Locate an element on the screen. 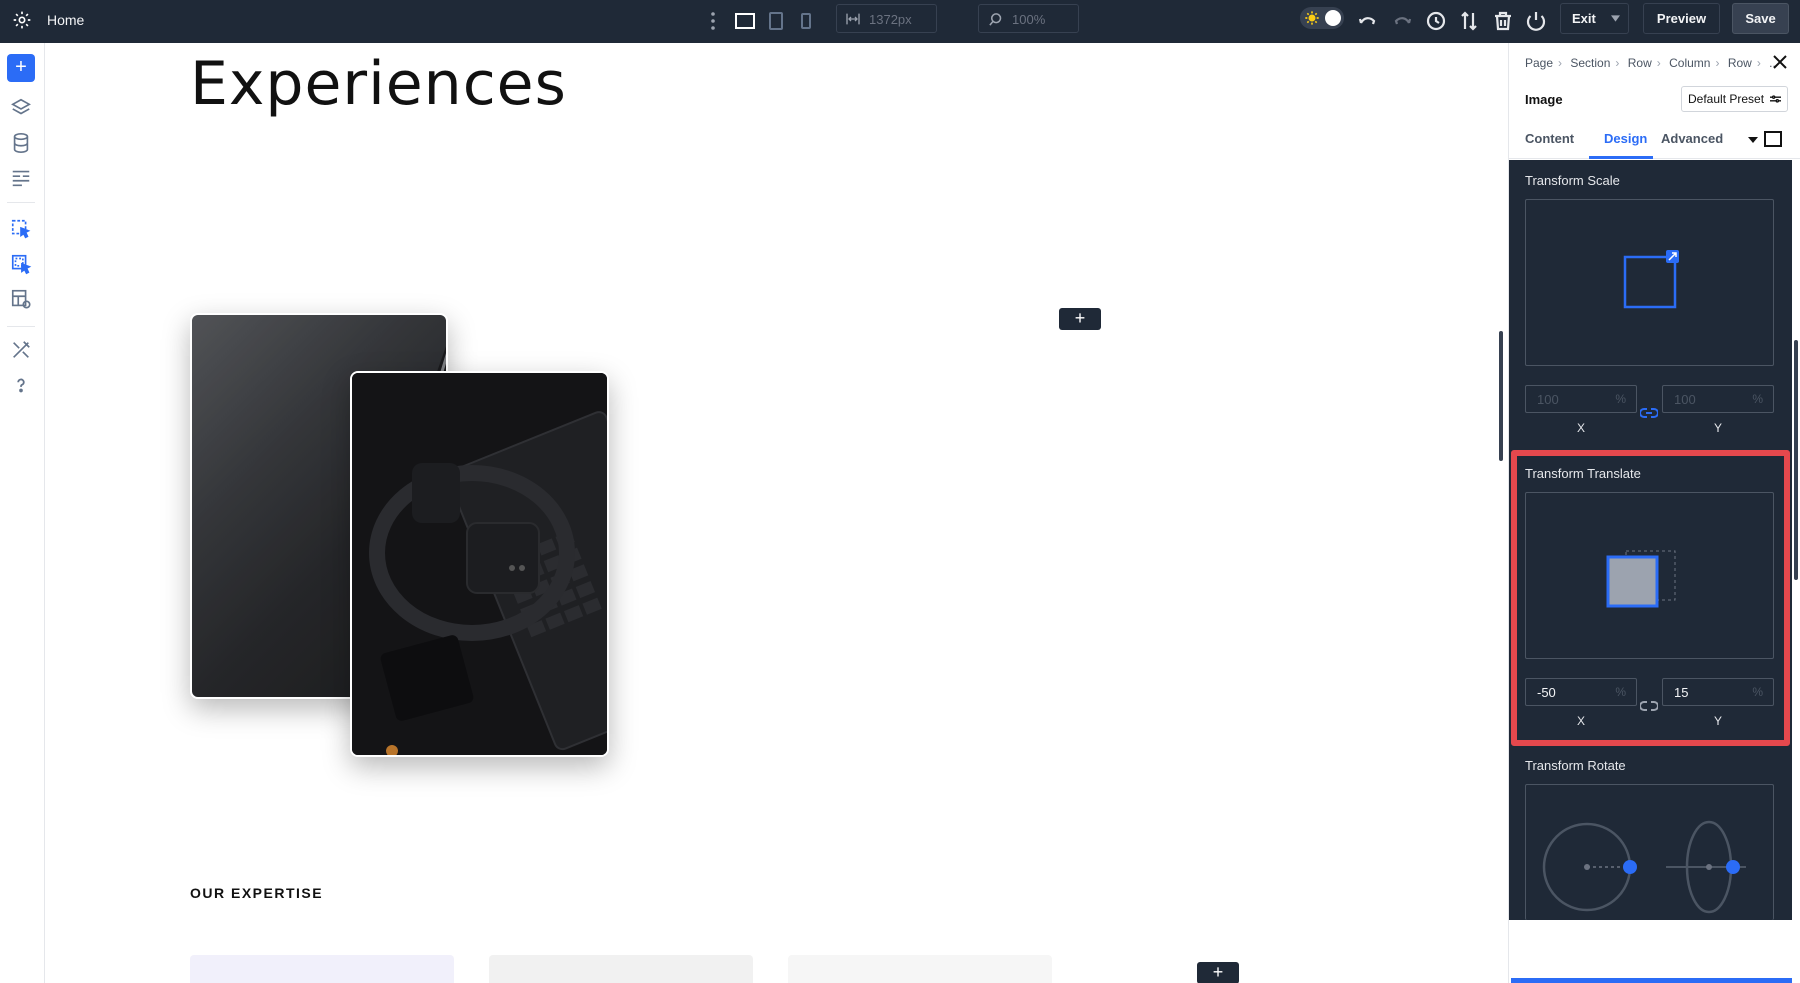 The height and width of the screenshot is (983, 1800). scale-y-input: 100 % is located at coordinates (1718, 399).